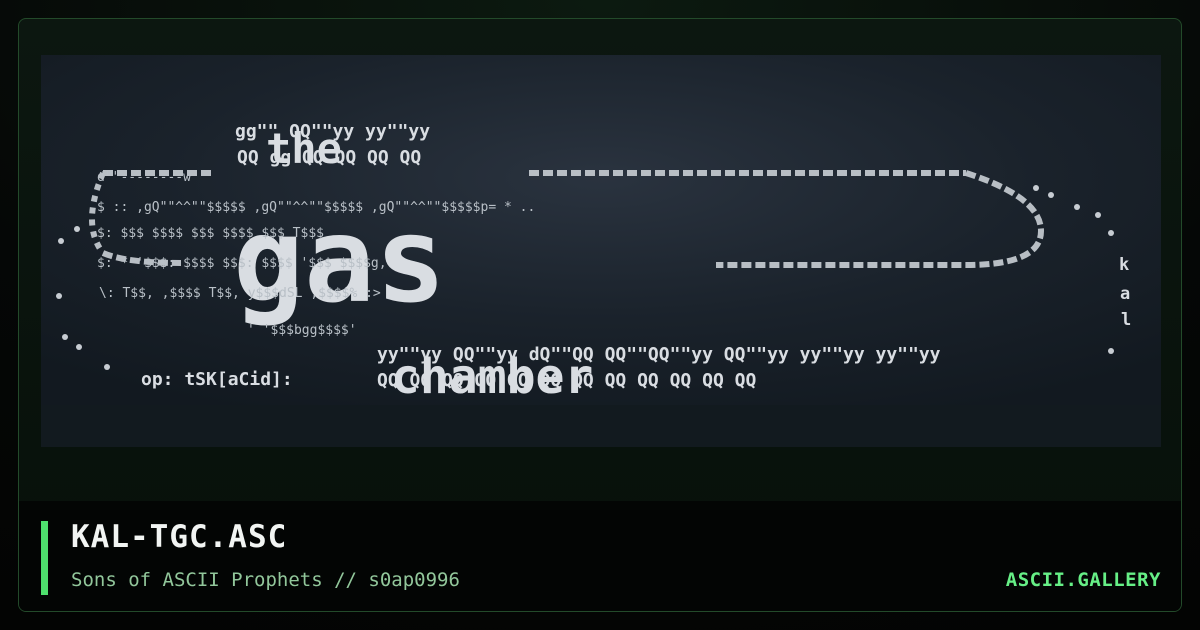  What do you see at coordinates (302, 330) in the screenshot?
I see `ascii-row-6: ' '$$$bgg$$$$'` at bounding box center [302, 330].